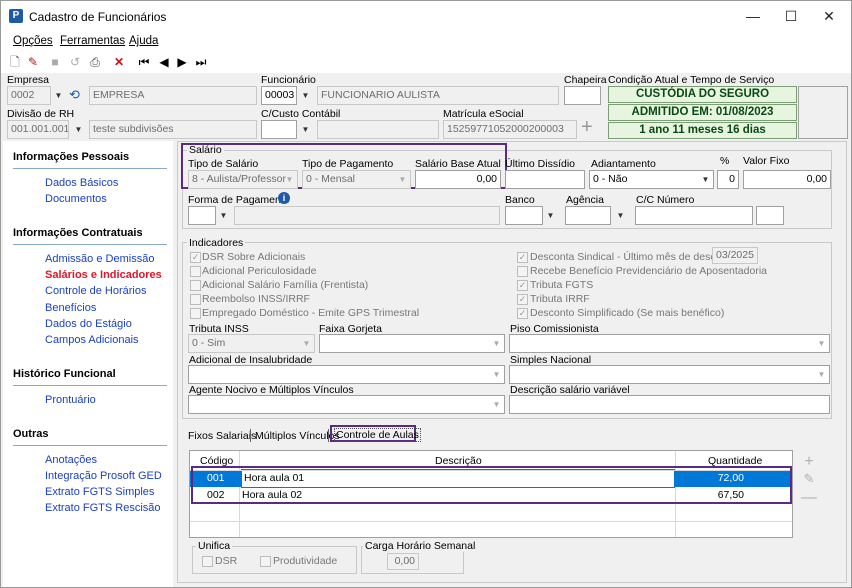 This screenshot has width=852, height=588. I want to click on matricula-label: Matrícula eSocial, so click(483, 114).